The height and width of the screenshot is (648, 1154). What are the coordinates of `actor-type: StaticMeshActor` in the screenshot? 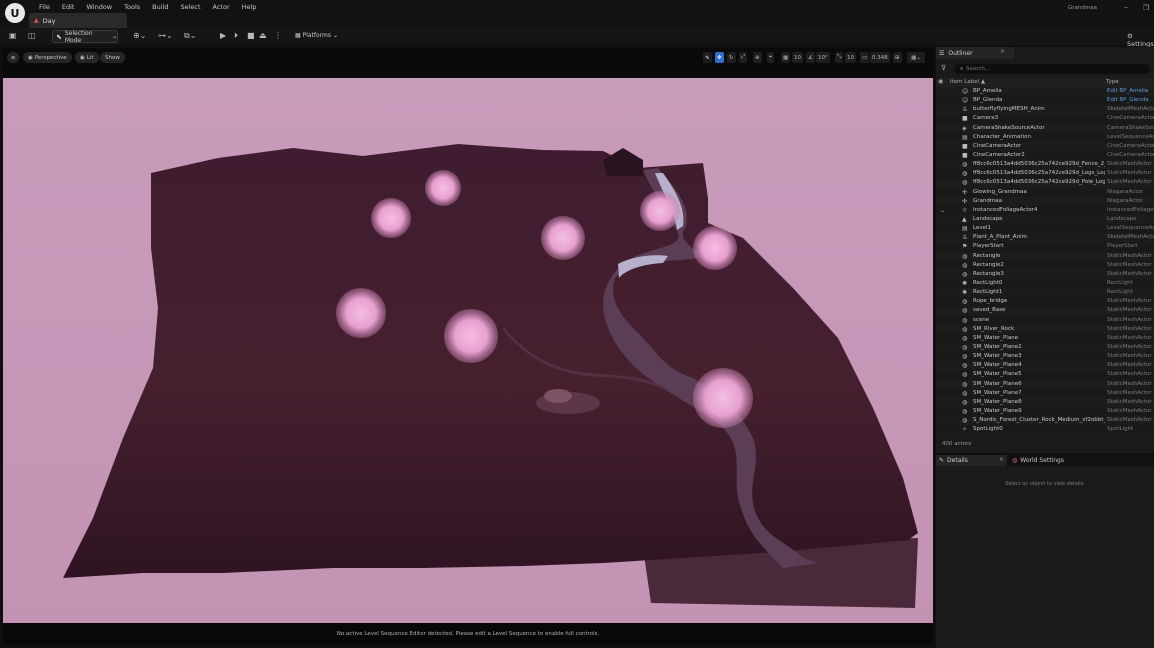 It's located at (1129, 273).